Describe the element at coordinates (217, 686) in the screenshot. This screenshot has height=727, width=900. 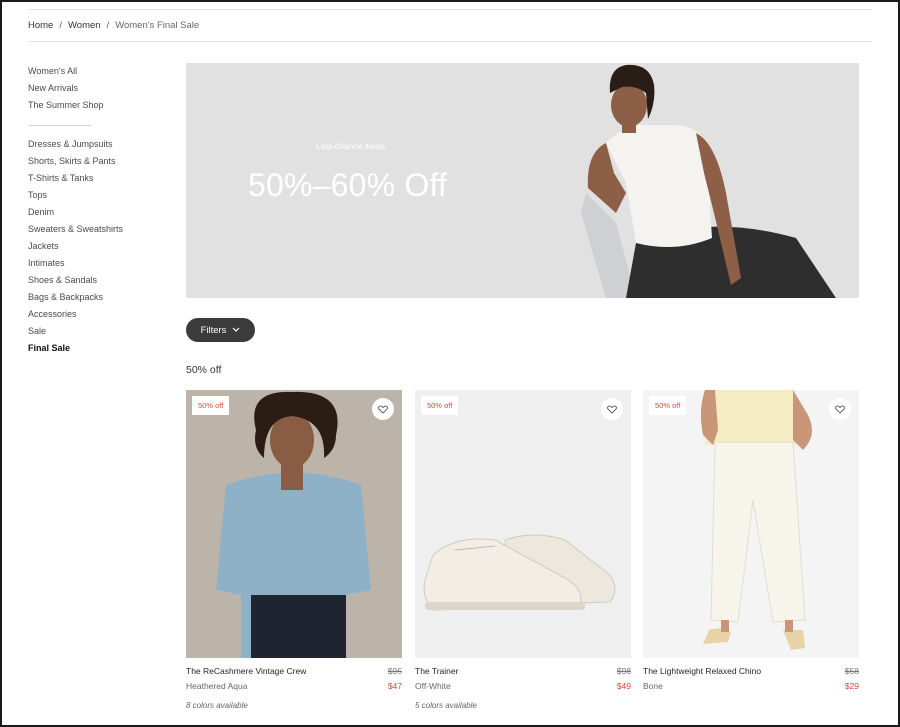
I see `product-color: Heathered Aqua` at that location.